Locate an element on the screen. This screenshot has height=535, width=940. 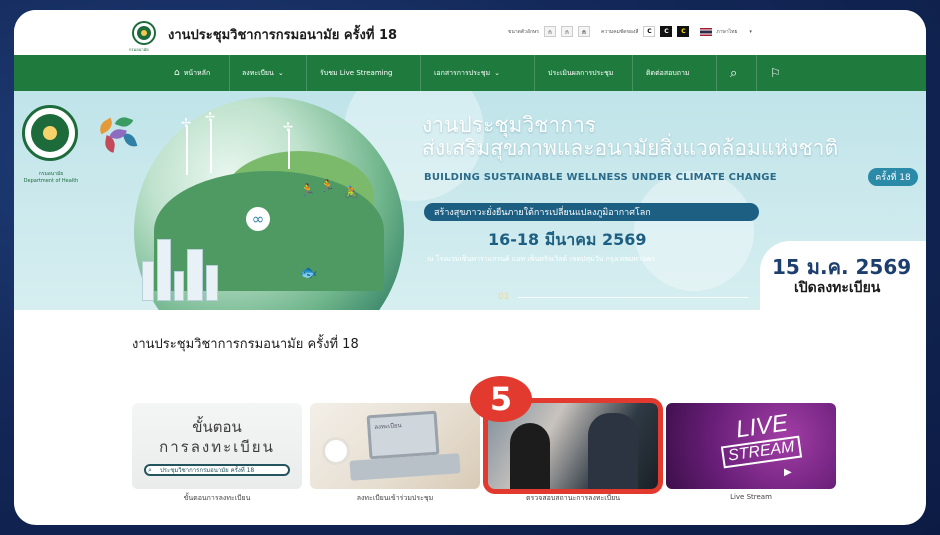
language-select: ภาษาไทย ▾ is located at coordinates (726, 31).